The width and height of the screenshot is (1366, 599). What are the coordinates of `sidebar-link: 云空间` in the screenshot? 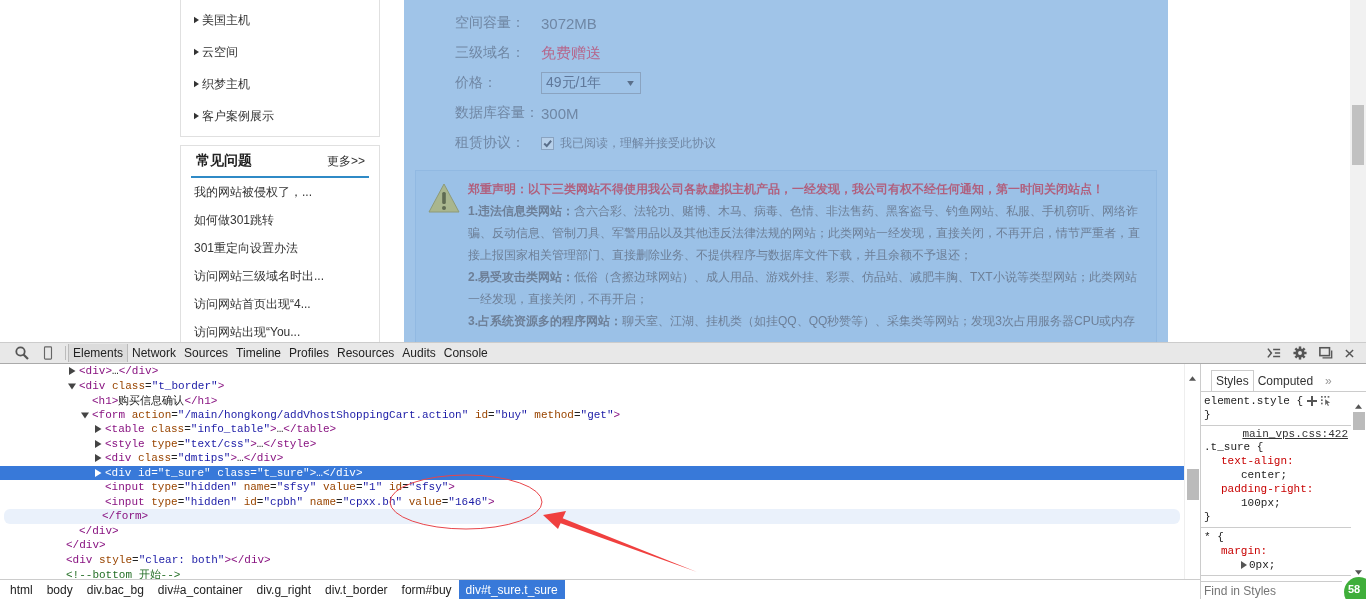 It's located at (220, 52).